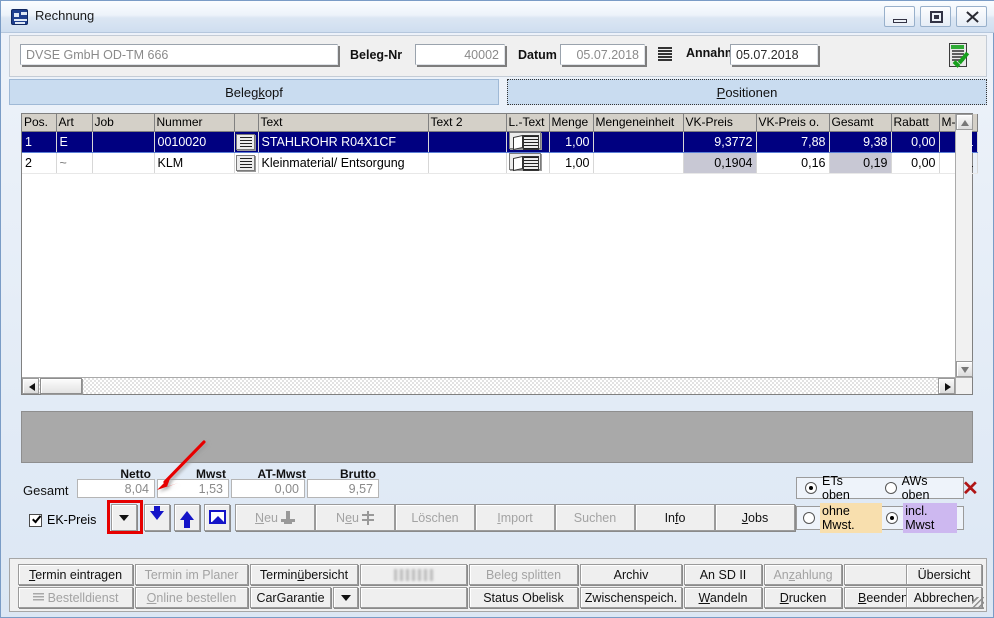 The width and height of the screenshot is (994, 618). Describe the element at coordinates (720, 123) in the screenshot. I see `col-vk-preis: VK-Preis` at that location.